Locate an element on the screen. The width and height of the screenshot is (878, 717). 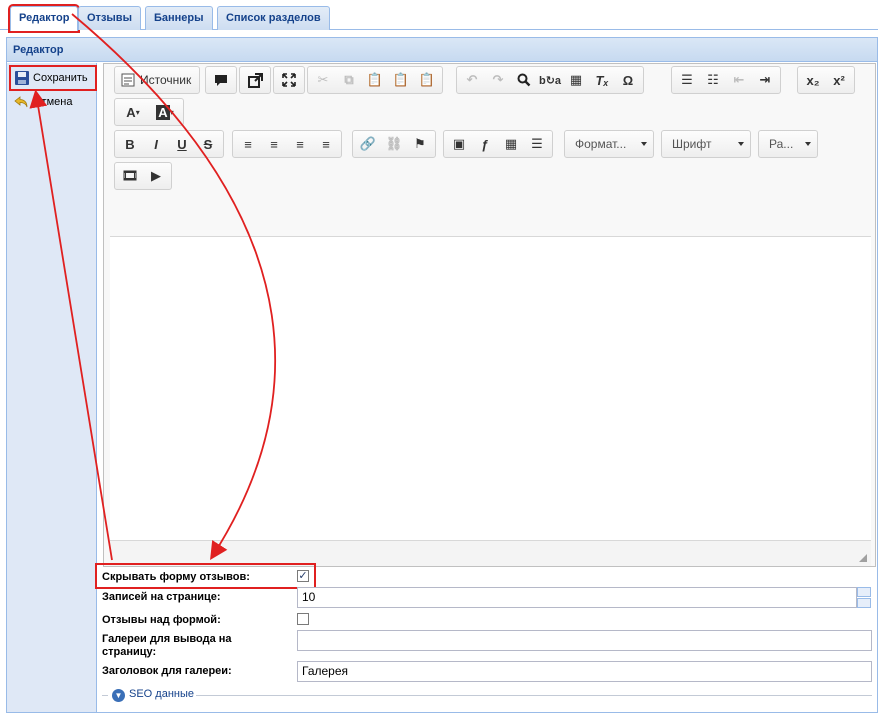
align-group: ≡ ≡ ≡ ≡ is located at coordinates (287, 144).